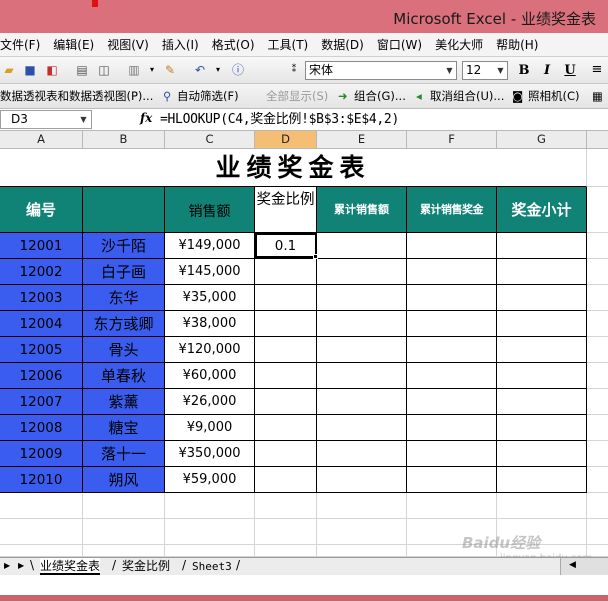 This screenshot has height=601, width=608. What do you see at coordinates (279, 119) in the screenshot?
I see `formula-input: =HLOOKUP(C4,奖金比例!$B$3:$E$4,2)` at bounding box center [279, 119].